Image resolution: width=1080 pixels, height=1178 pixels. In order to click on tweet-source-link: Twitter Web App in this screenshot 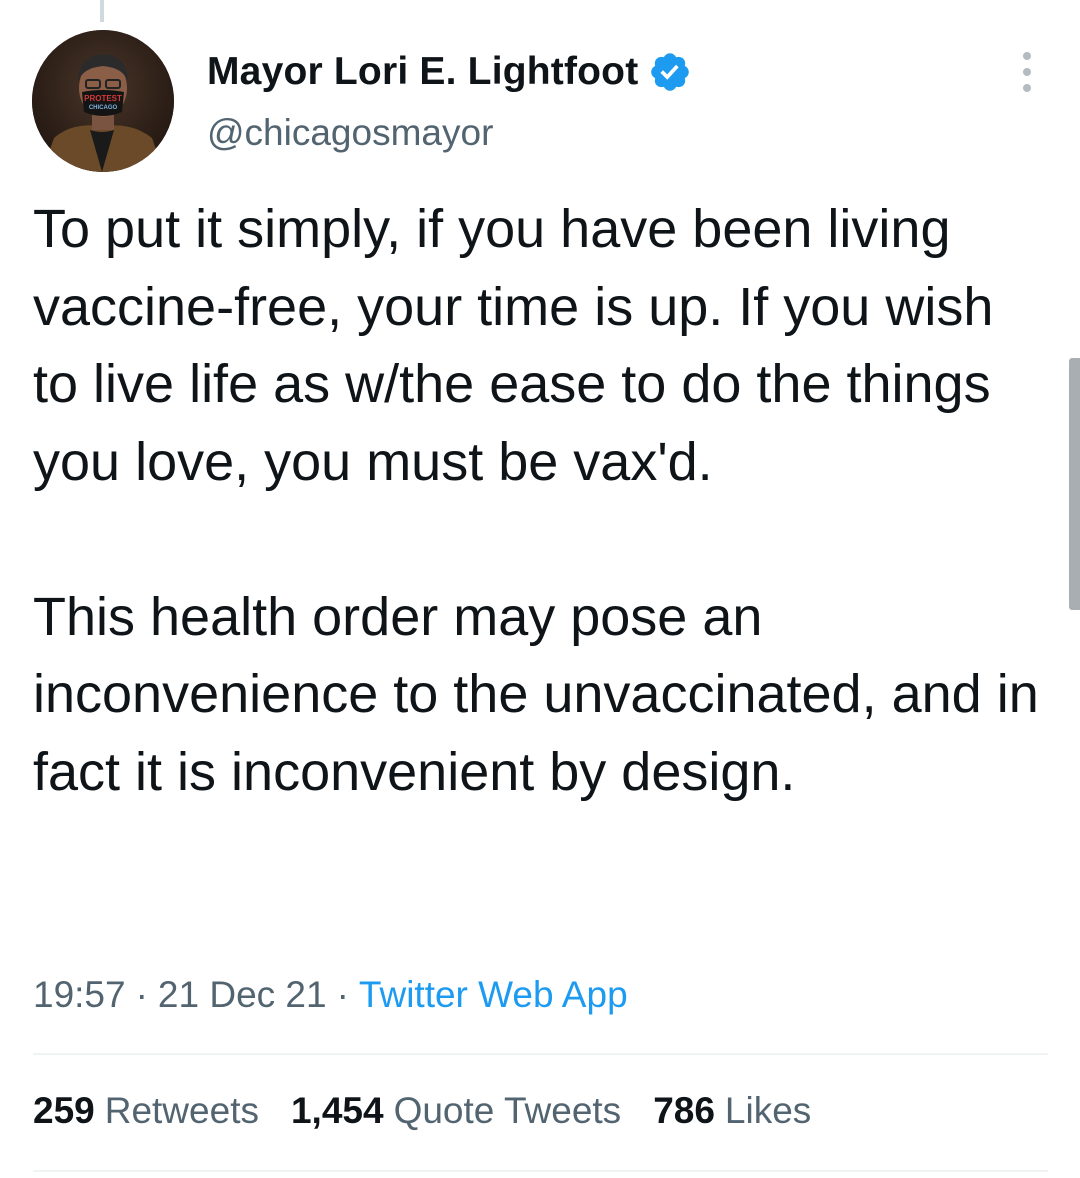, I will do `click(493, 995)`.